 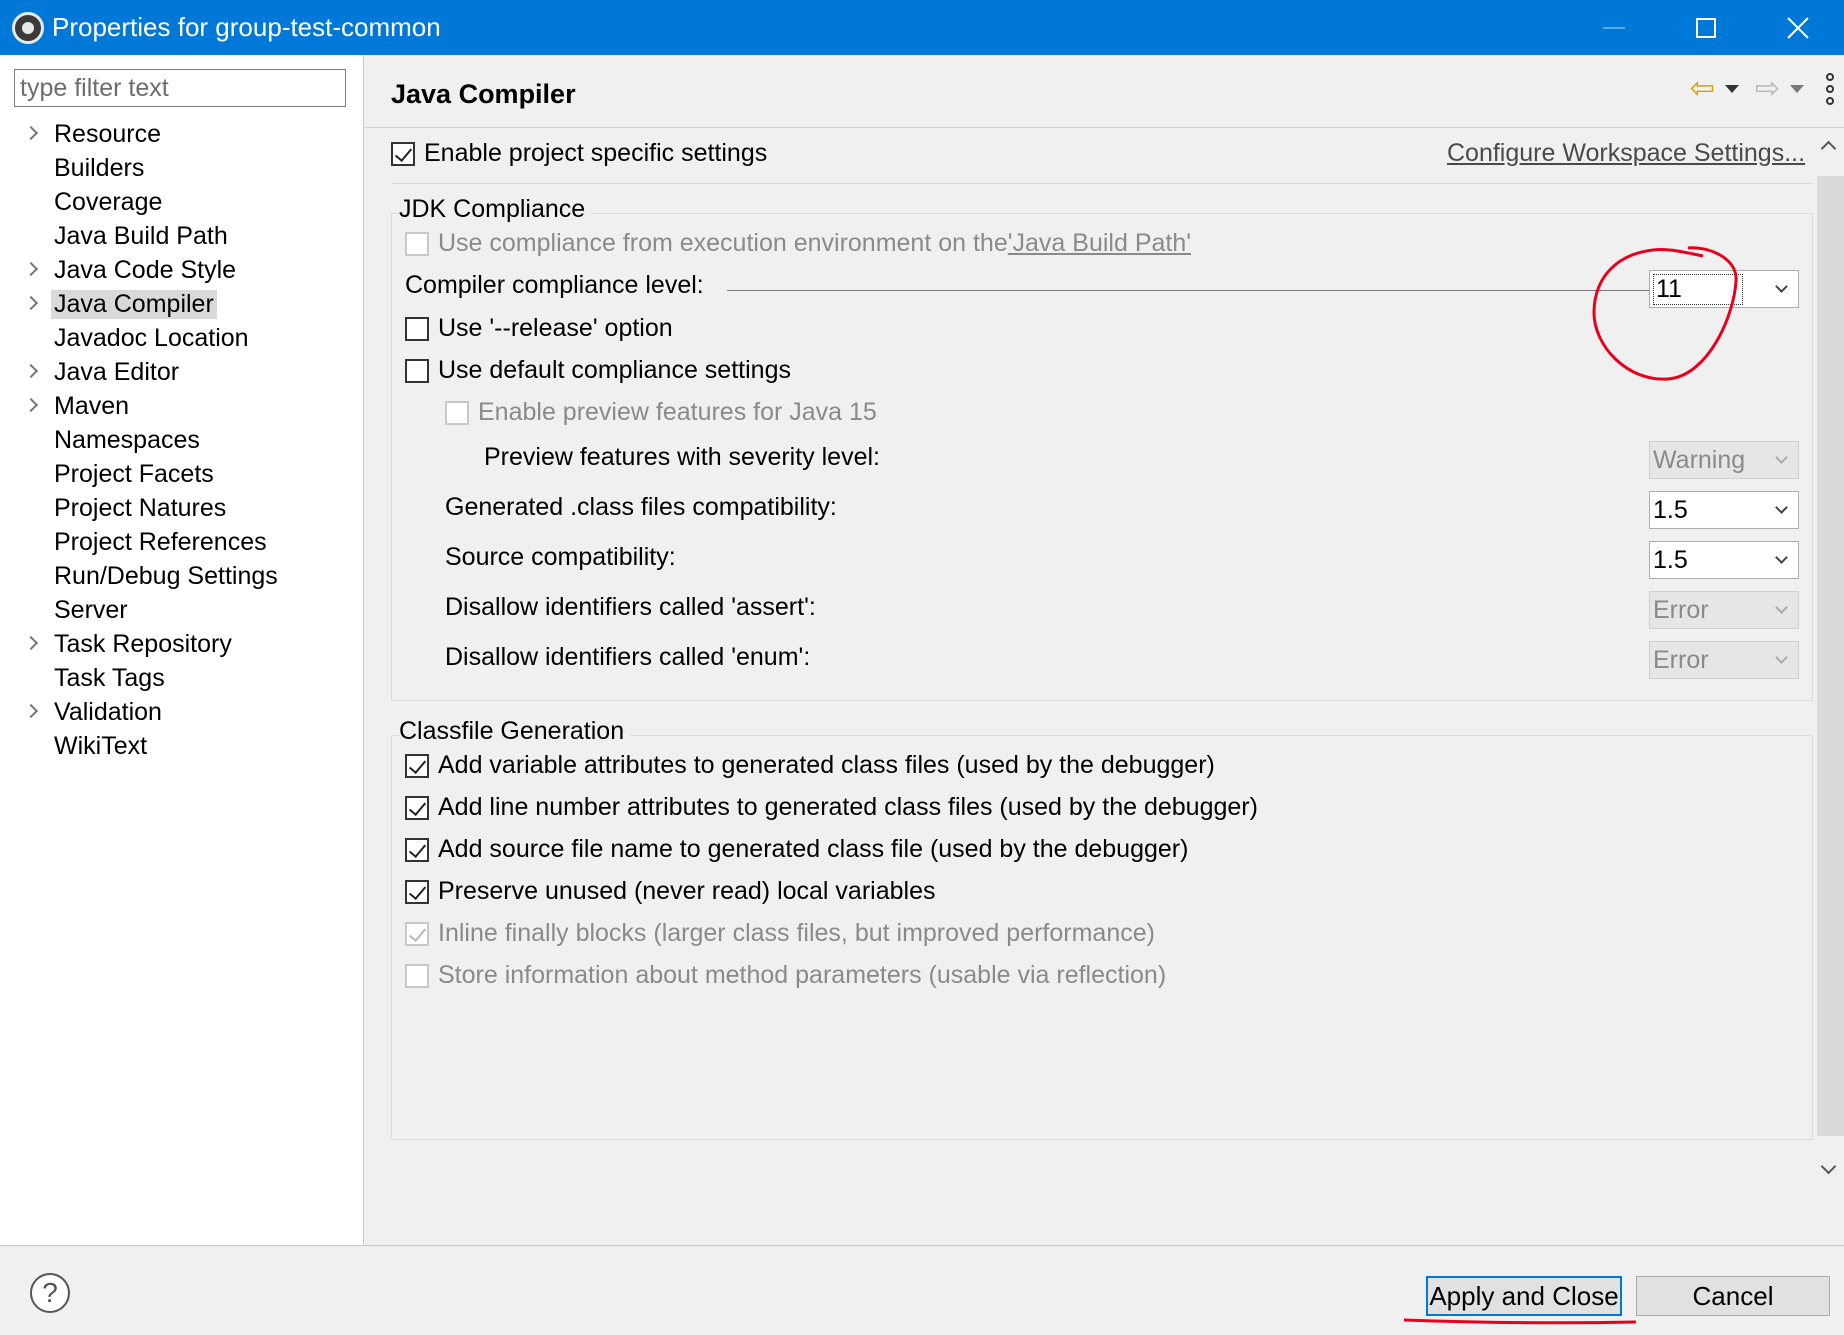 I want to click on cancel-button: Cancel, so click(x=1733, y=1296).